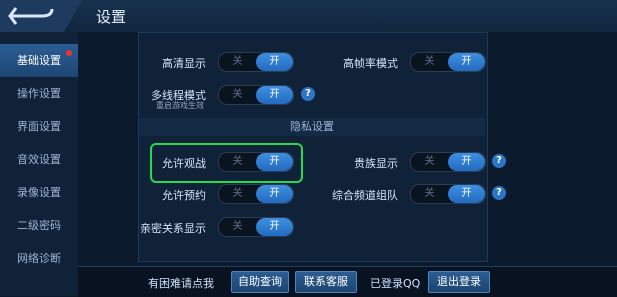  What do you see at coordinates (499, 193) in the screenshot?
I see `team-channel-help-icon: ?` at bounding box center [499, 193].